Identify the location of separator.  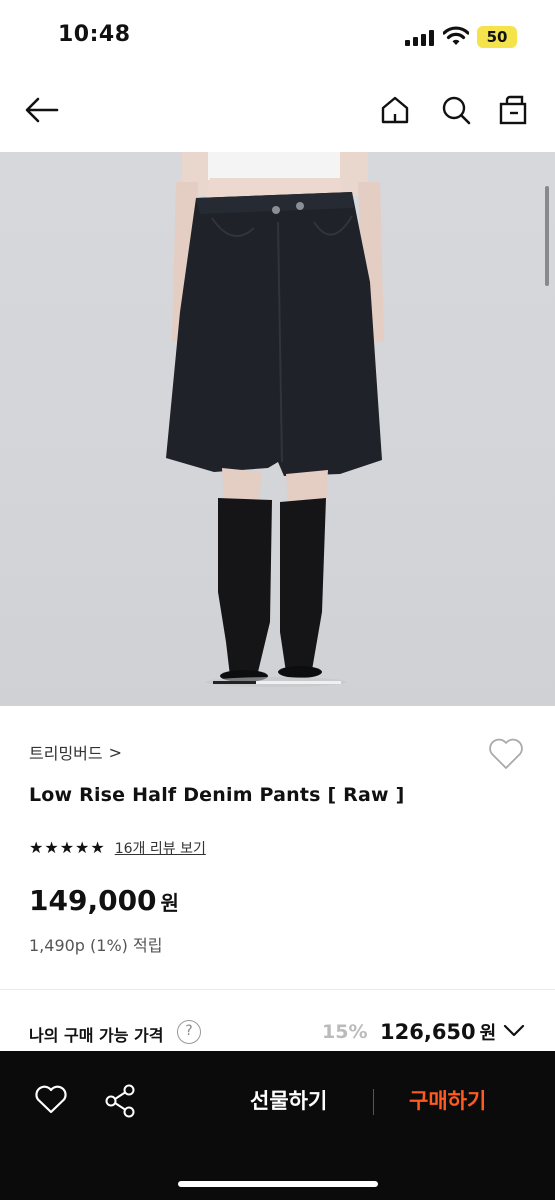
(373, 1102).